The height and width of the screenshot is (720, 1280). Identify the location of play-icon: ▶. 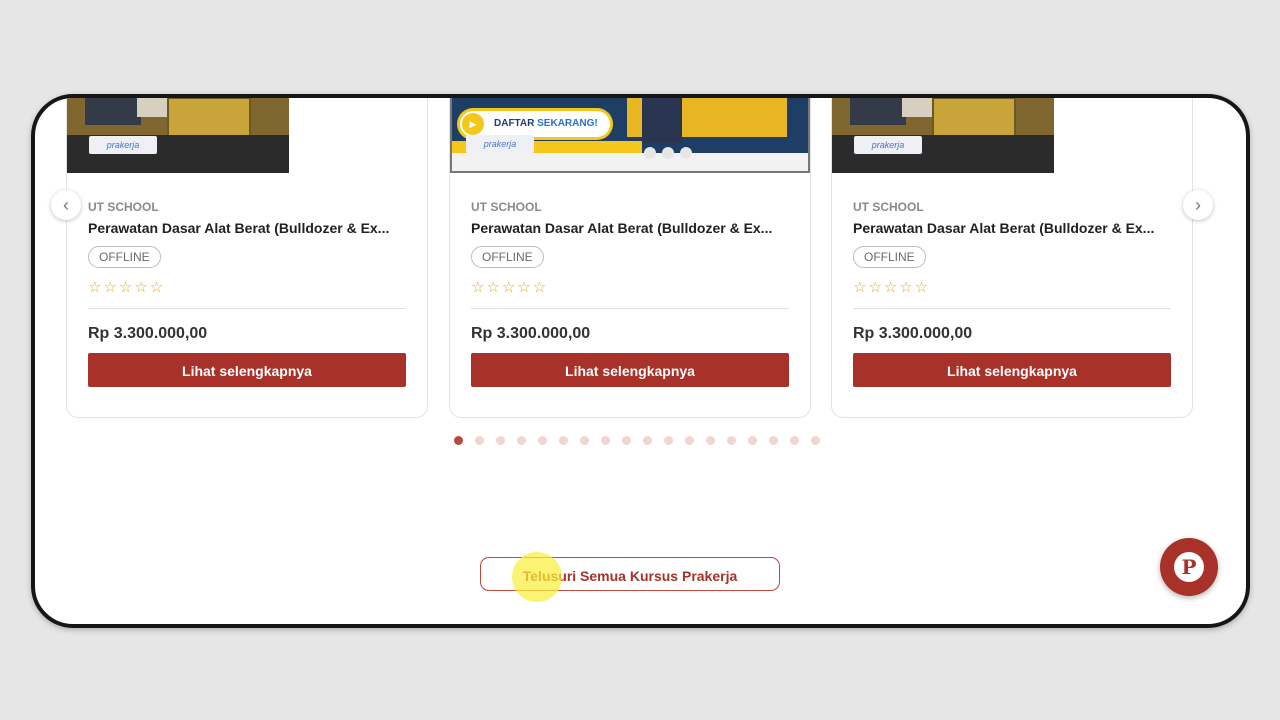
(473, 124).